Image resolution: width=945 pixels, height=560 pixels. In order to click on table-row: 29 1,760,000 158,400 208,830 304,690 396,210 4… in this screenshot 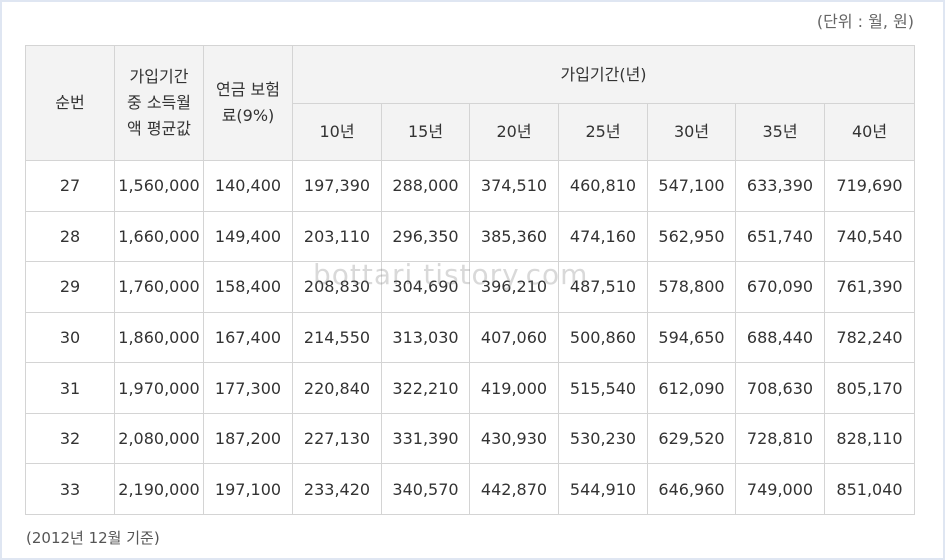, I will do `click(470, 287)`.